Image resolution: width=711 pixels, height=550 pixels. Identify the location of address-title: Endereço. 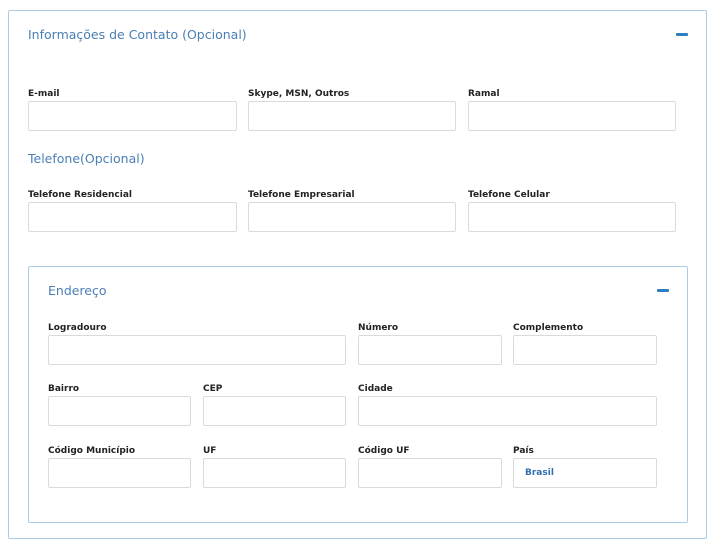
(77, 290).